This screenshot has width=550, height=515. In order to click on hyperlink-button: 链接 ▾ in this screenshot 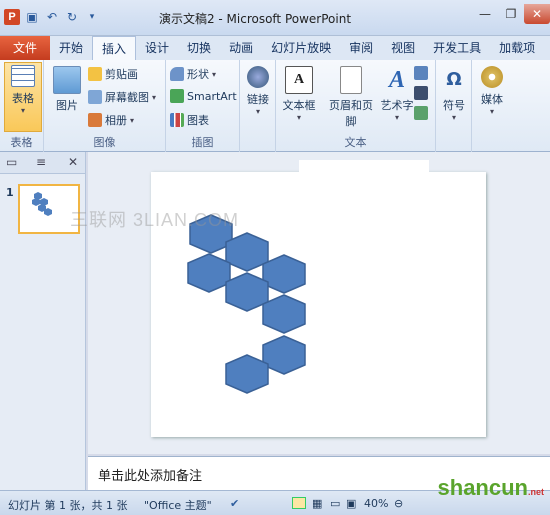, I will do `click(258, 90)`.